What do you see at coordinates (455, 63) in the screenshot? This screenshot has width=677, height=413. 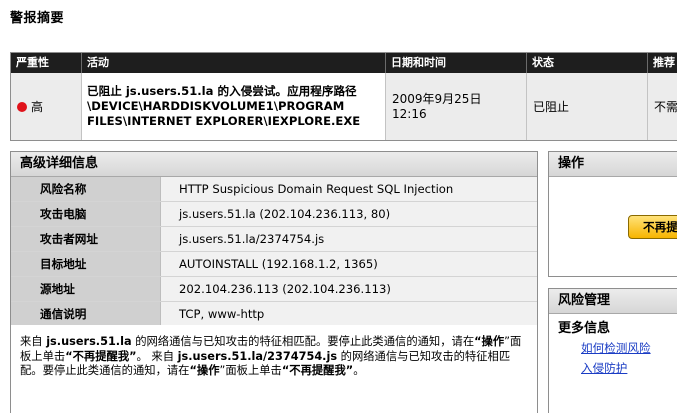 I see `column-header-datetime: 日期和时间` at bounding box center [455, 63].